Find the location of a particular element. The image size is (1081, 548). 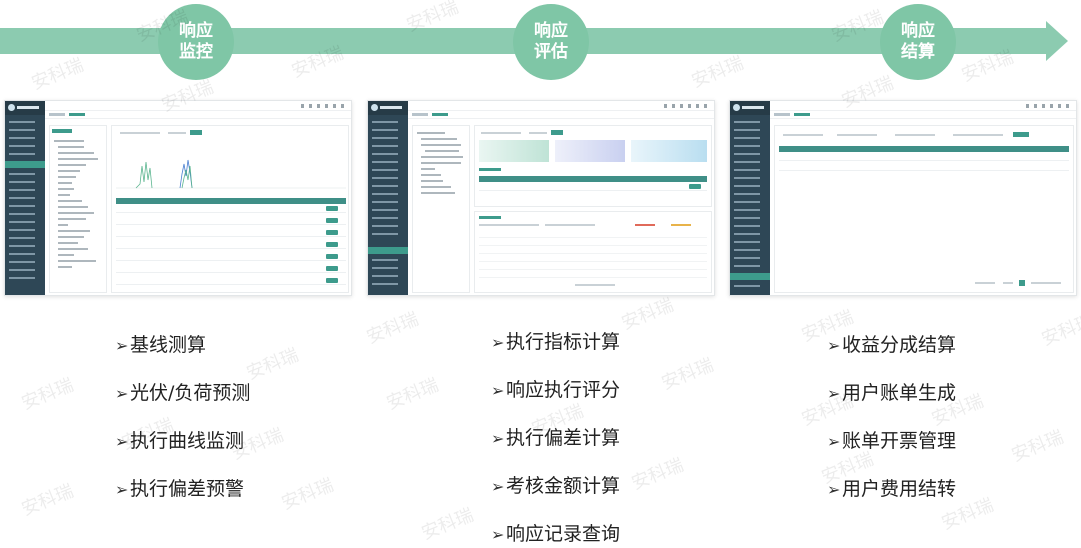

monitoring-feature-list: ➢基线测算 ➢光伏/负荷预测 ➢执行曲线监测 ➢执行偏差预警 is located at coordinates (182, 417).